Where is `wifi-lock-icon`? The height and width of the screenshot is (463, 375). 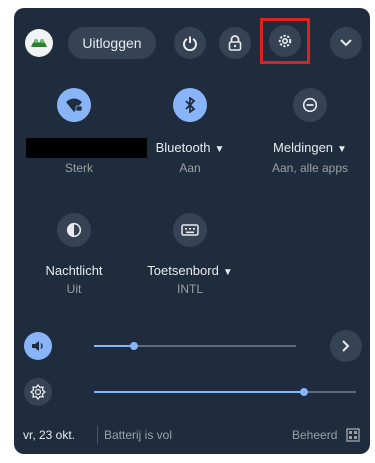
wifi-lock-icon is located at coordinates (74, 105).